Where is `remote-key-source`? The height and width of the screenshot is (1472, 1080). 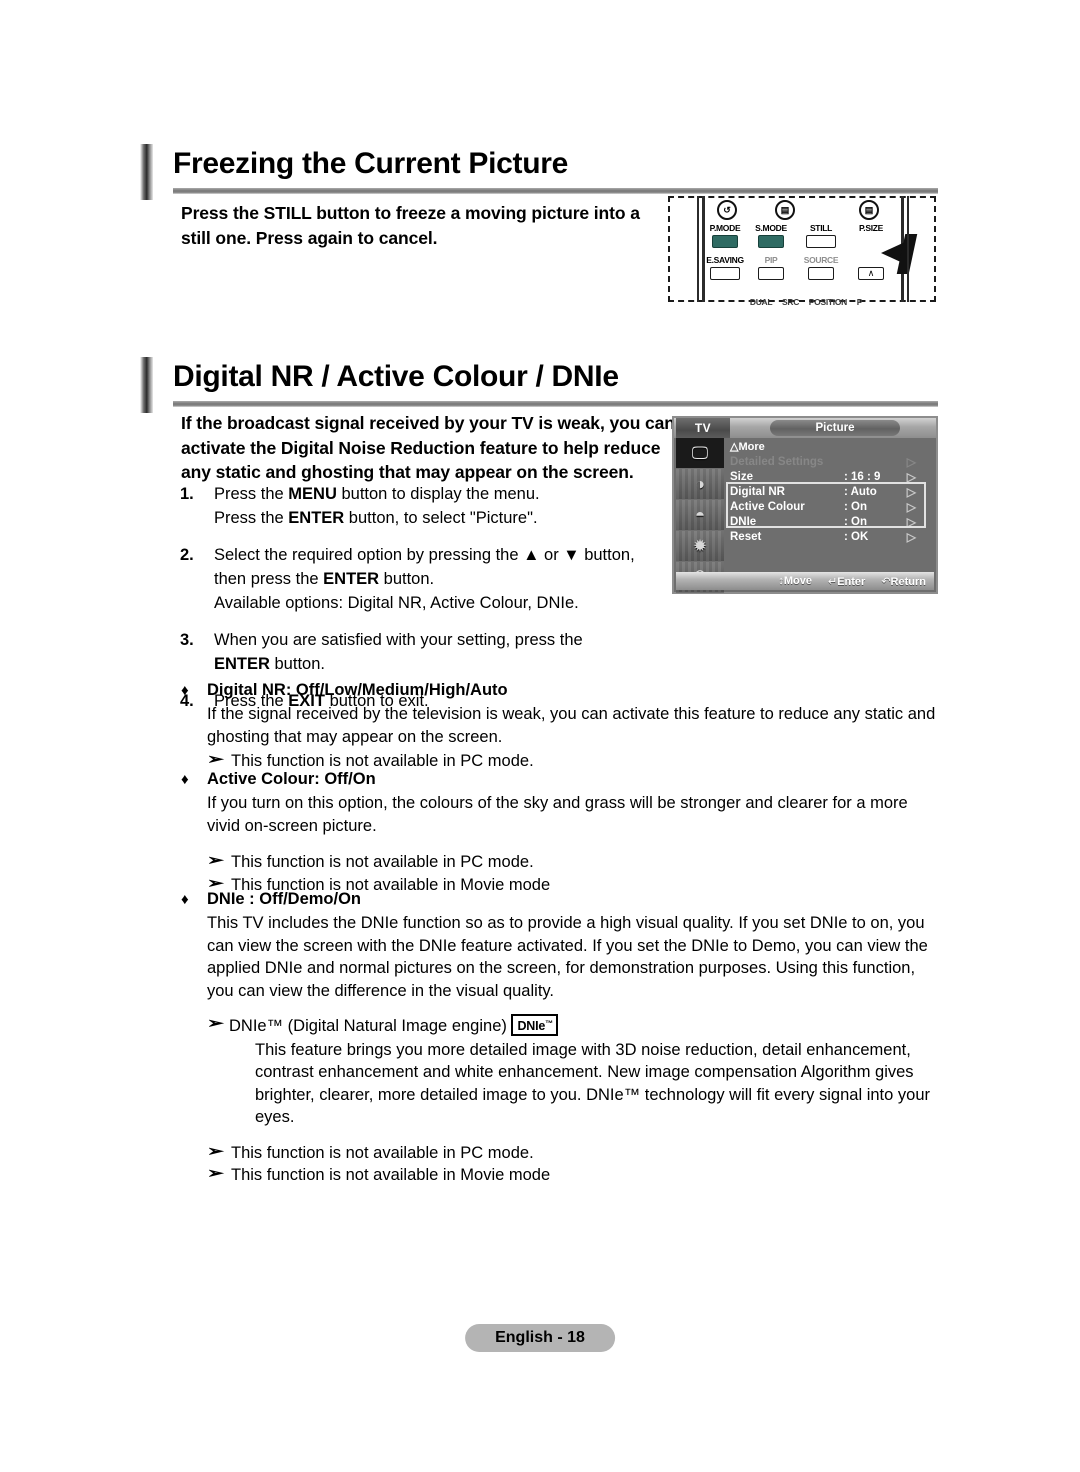
remote-key-source is located at coordinates (821, 273).